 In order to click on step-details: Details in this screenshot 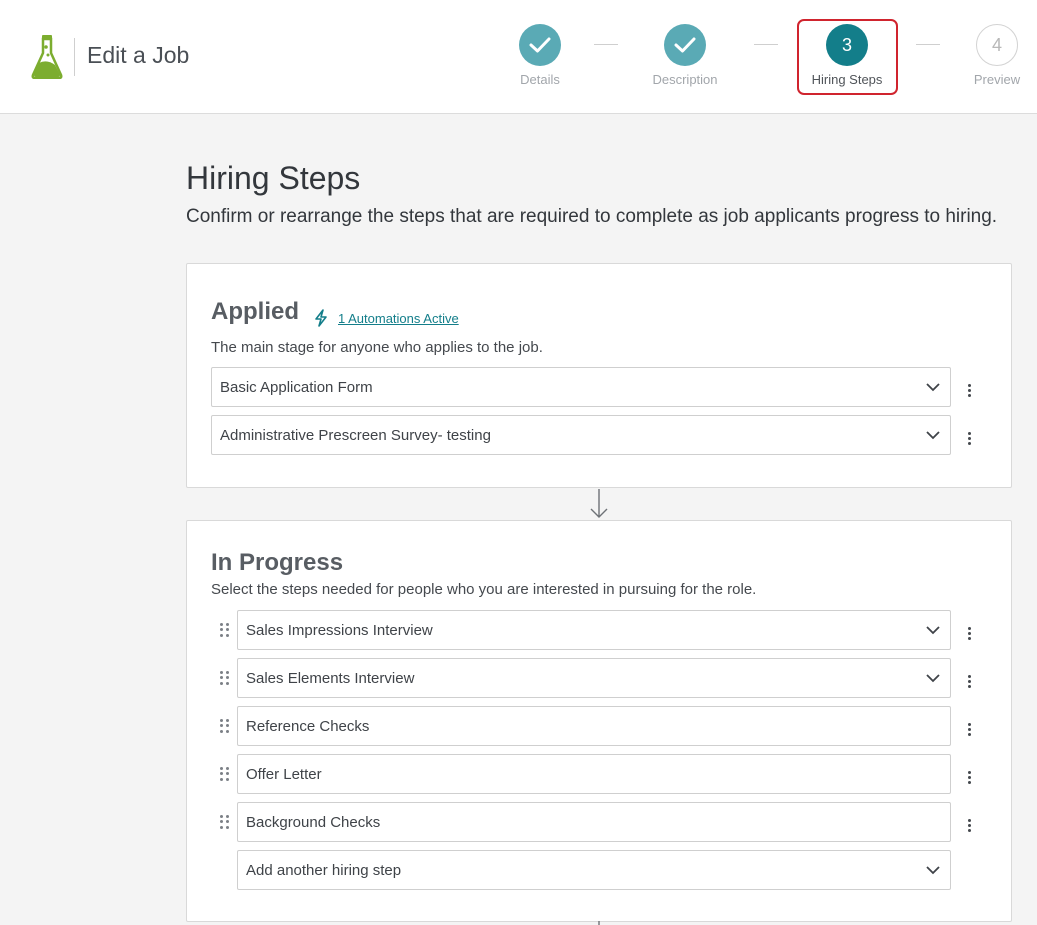, I will do `click(540, 55)`.